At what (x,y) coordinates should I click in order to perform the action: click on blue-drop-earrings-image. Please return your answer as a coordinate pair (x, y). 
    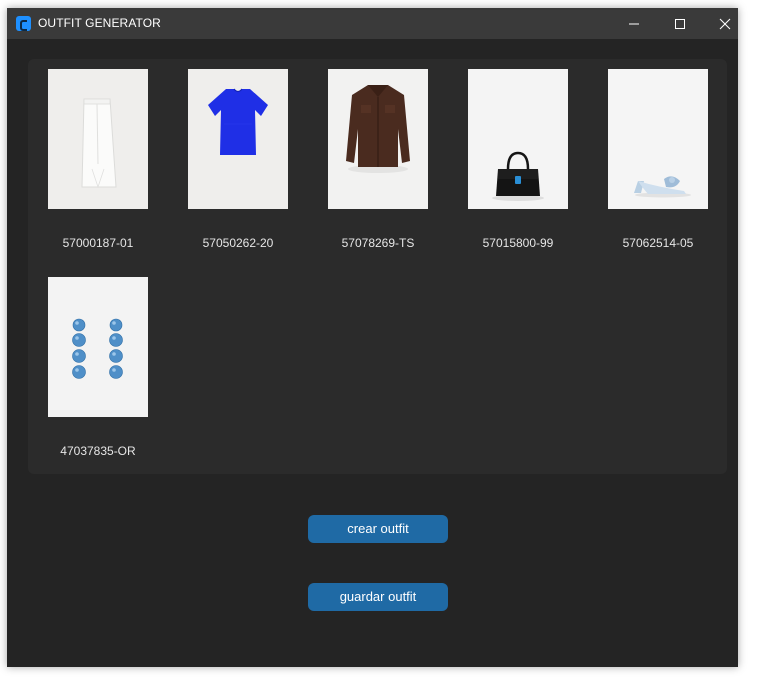
    Looking at the image, I should click on (98, 347).